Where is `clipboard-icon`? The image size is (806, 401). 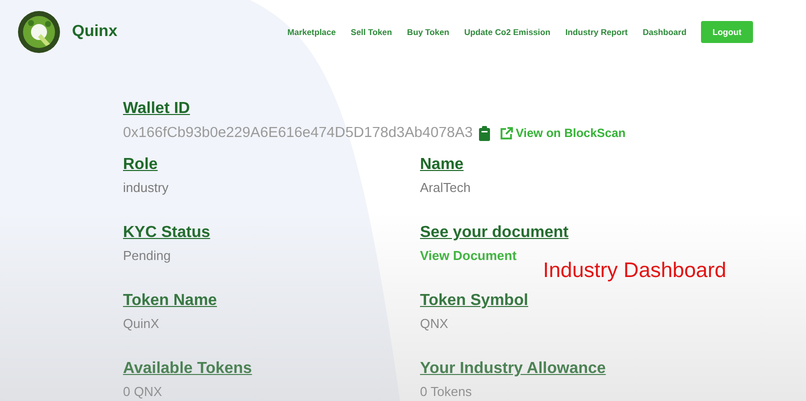 clipboard-icon is located at coordinates (484, 133).